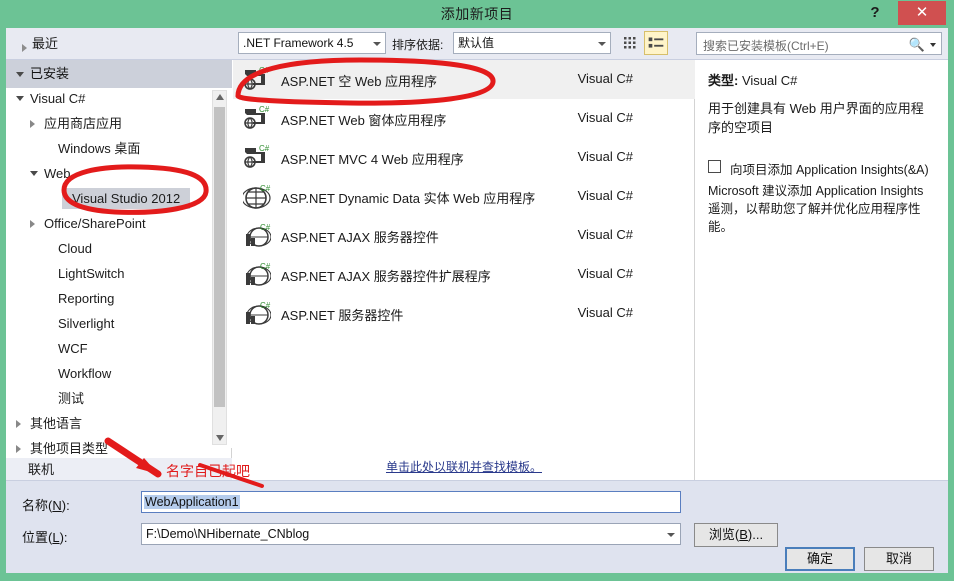 The width and height of the screenshot is (954, 586). What do you see at coordinates (86, 298) in the screenshot?
I see `sidebar-item-label: Reporting` at bounding box center [86, 298].